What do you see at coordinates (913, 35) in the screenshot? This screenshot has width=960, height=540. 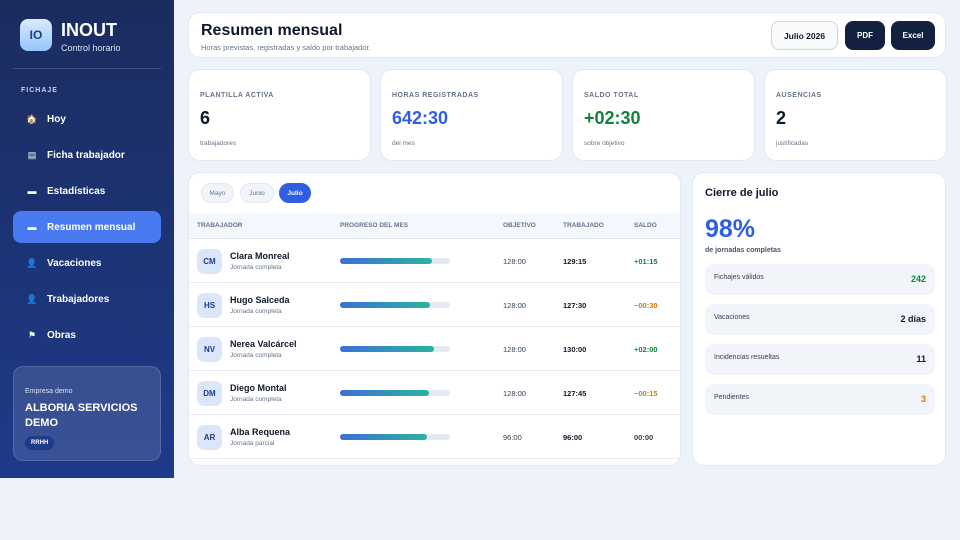 I see `export-excel-button: Excel` at bounding box center [913, 35].